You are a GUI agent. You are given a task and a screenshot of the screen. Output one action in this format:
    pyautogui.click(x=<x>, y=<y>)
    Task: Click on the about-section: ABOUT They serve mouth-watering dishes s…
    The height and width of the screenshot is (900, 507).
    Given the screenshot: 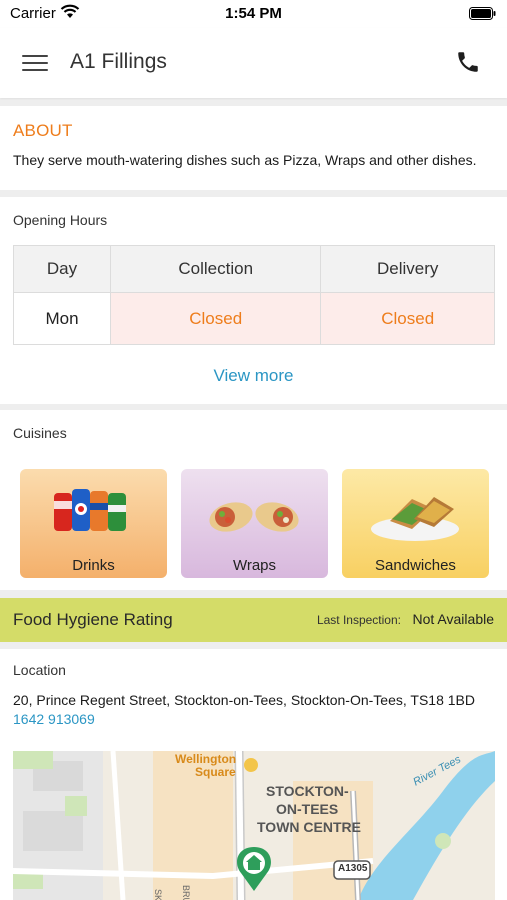 What is the action you would take?
    pyautogui.click(x=253, y=148)
    